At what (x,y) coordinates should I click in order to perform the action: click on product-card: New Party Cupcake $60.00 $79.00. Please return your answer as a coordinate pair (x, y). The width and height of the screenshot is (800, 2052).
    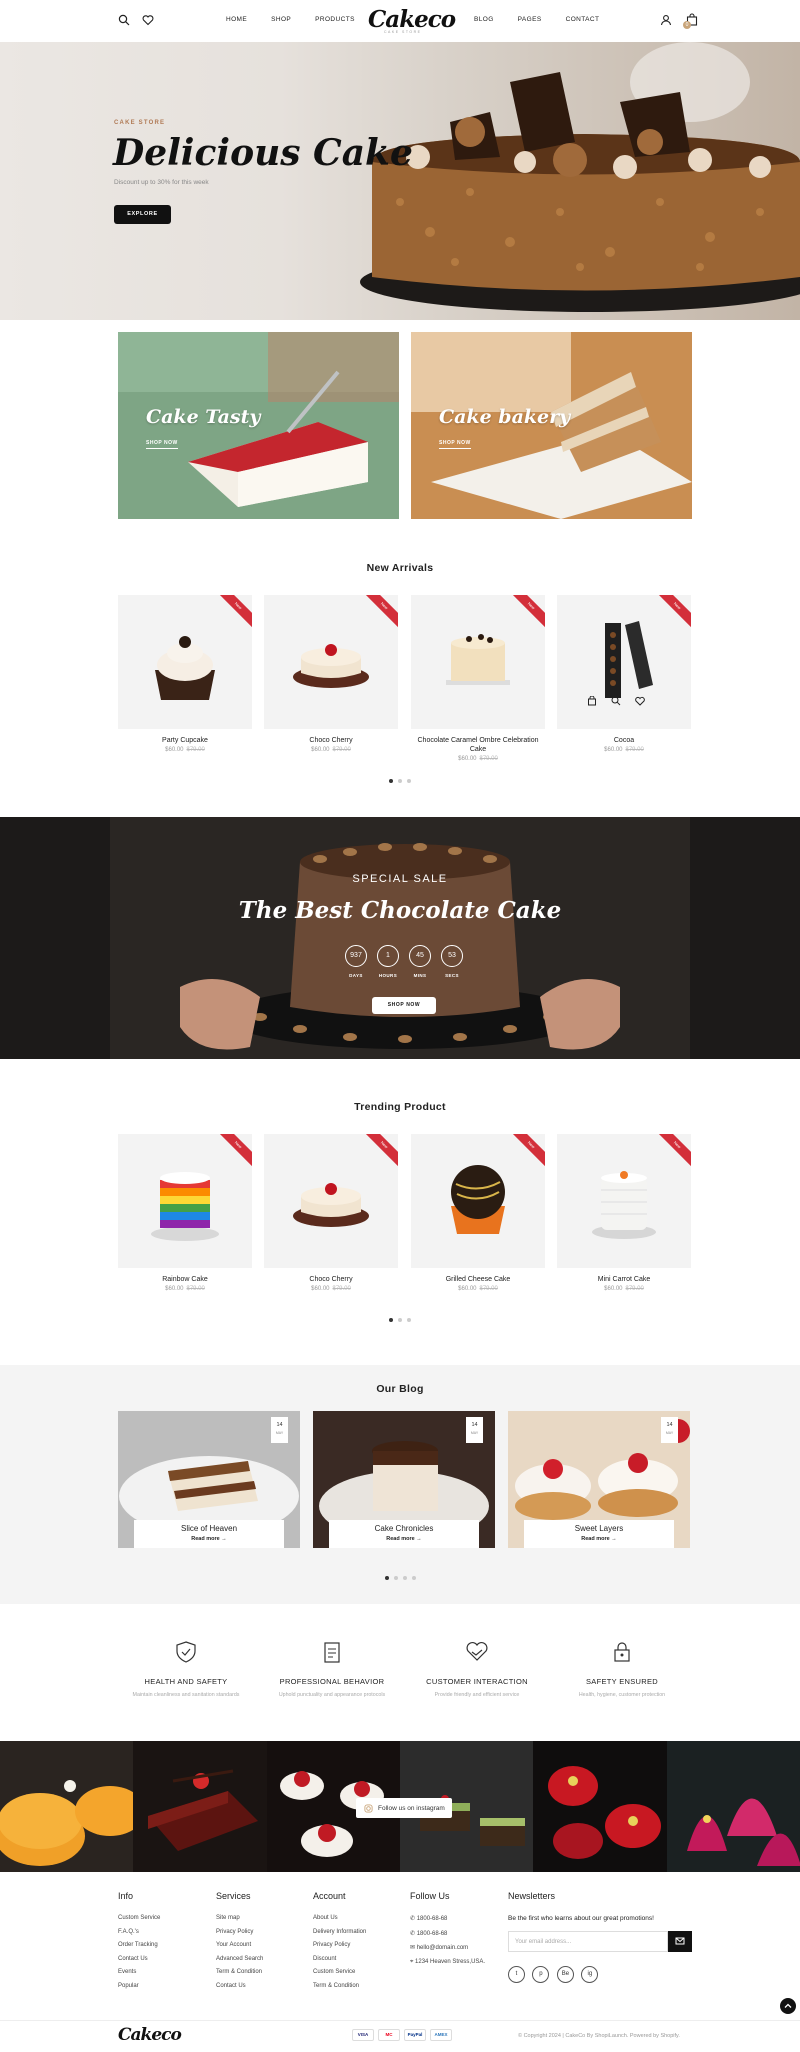
    Looking at the image, I should click on (185, 674).